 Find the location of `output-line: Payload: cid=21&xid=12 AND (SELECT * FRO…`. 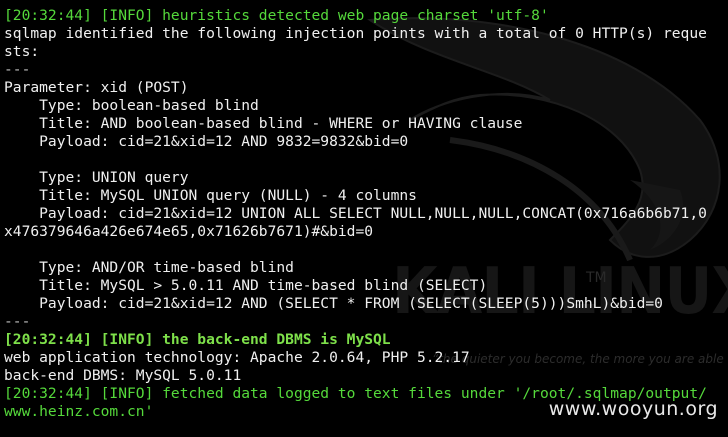

output-line: Payload: cid=21&xid=12 AND (SELECT * FRO… is located at coordinates (333, 303).